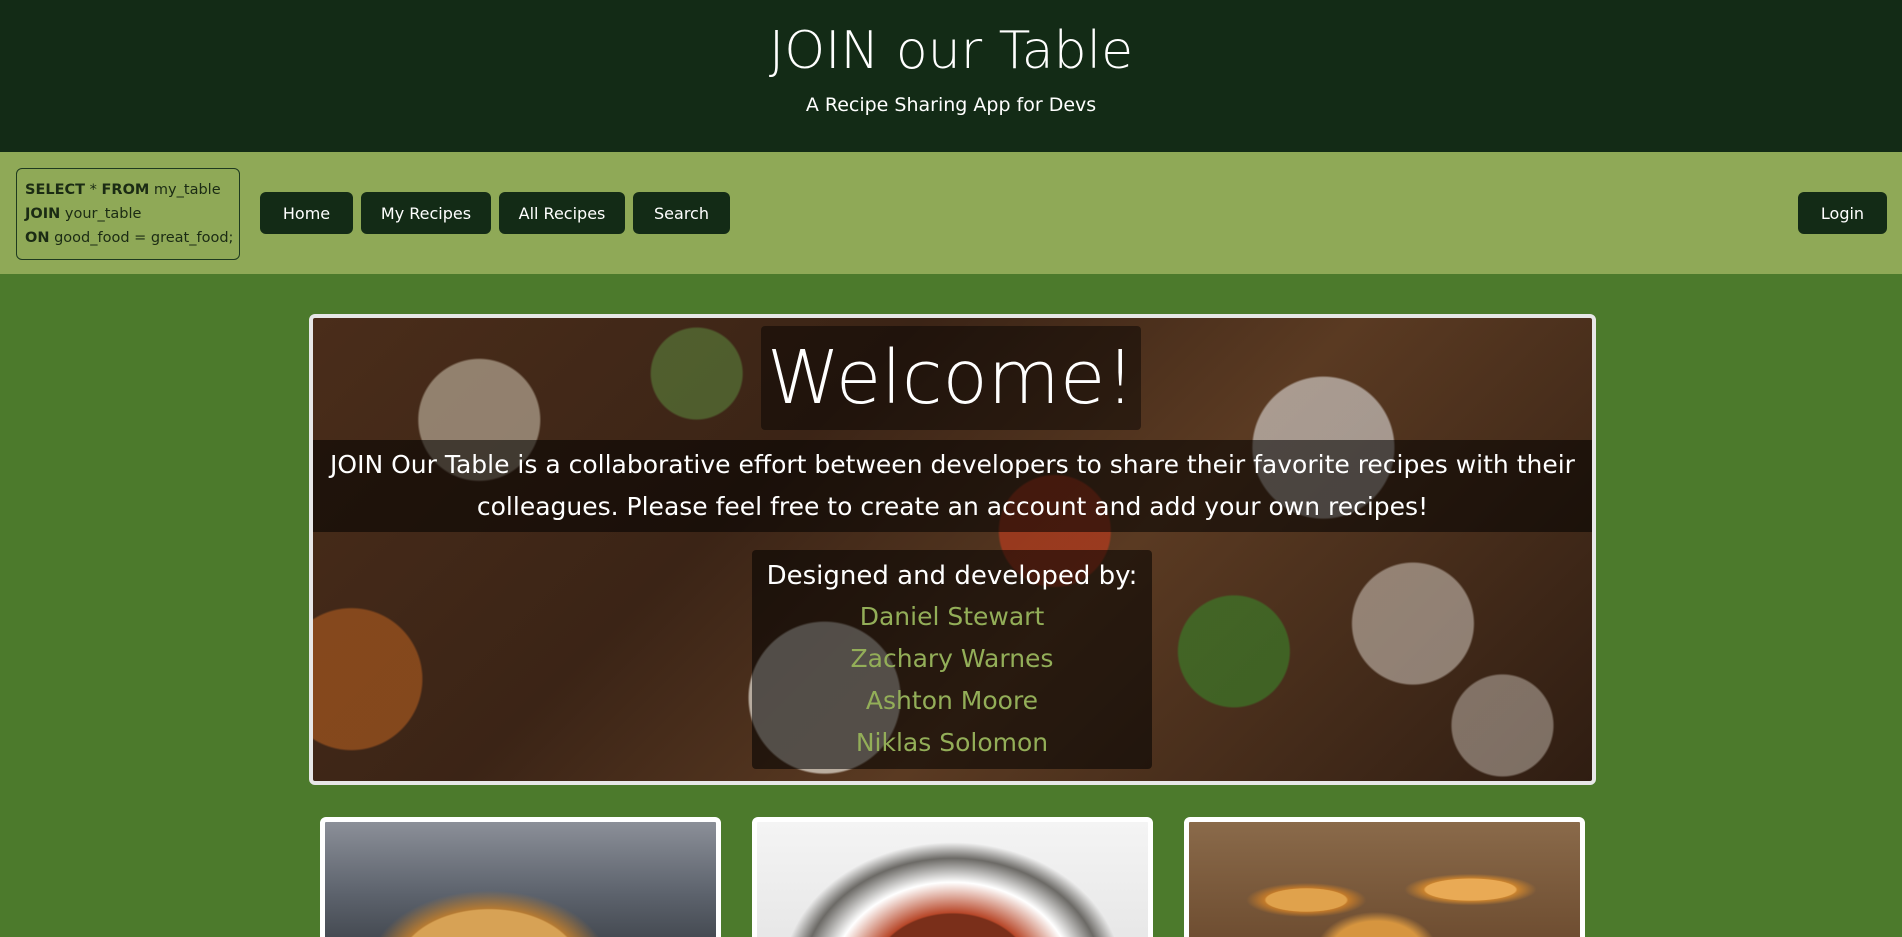 Image resolution: width=1902 pixels, height=937 pixels. What do you see at coordinates (952, 617) in the screenshot?
I see `developer-link: Daniel Stewart` at bounding box center [952, 617].